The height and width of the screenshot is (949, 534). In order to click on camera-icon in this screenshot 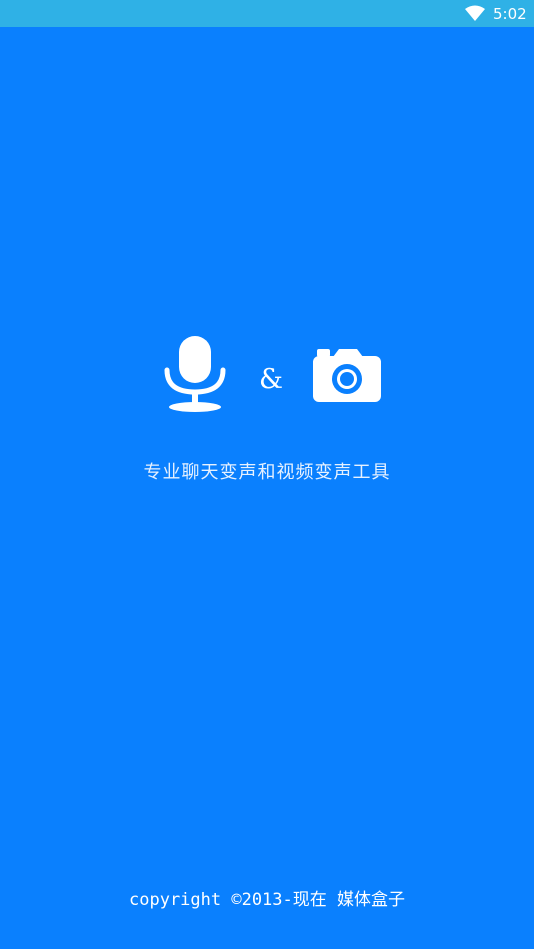, I will do `click(347, 375)`.